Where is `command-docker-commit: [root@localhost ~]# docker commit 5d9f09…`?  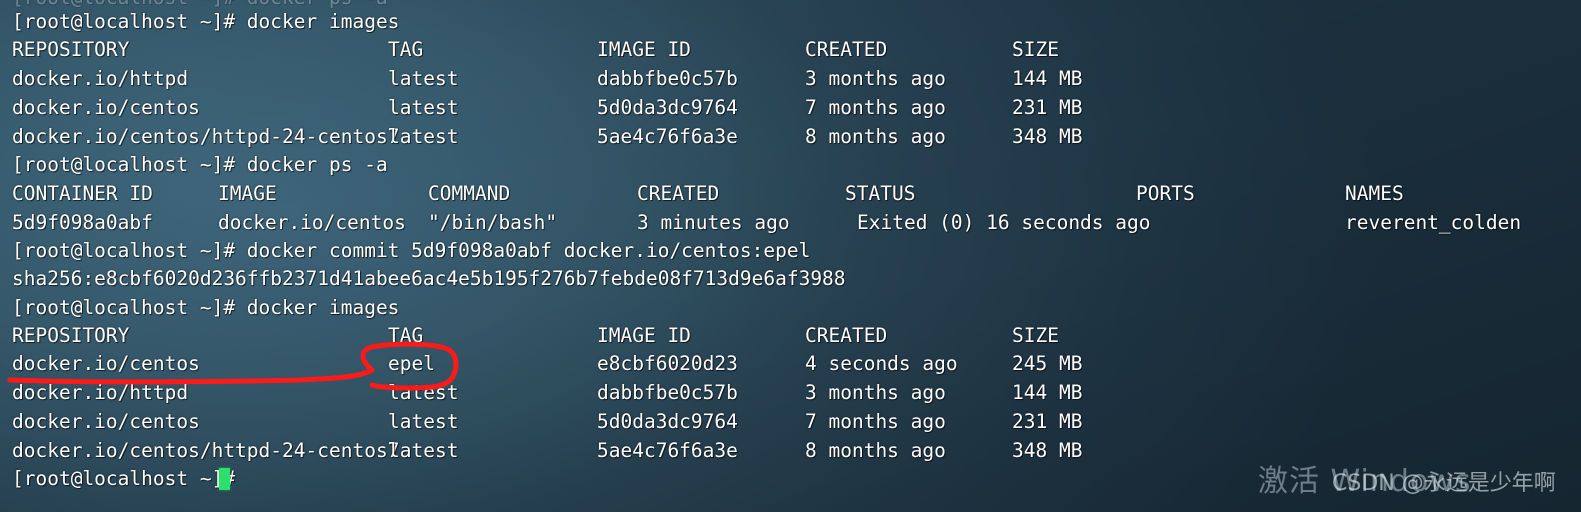
command-docker-commit: [root@localhost ~]# docker commit 5d9f09… is located at coordinates (411, 250).